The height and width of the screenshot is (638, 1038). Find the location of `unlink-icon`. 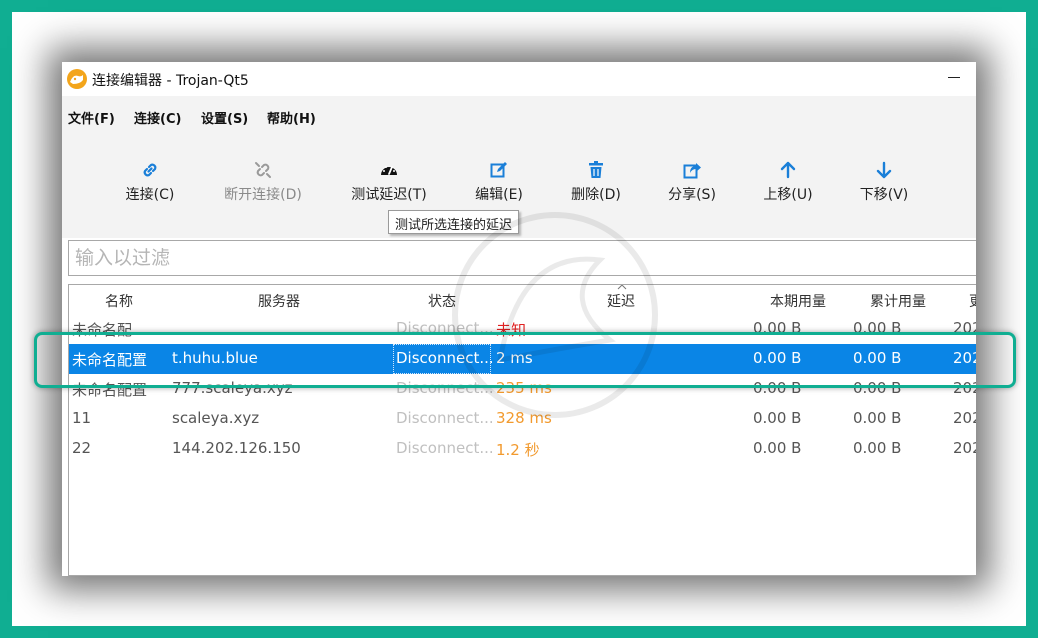

unlink-icon is located at coordinates (263, 170).